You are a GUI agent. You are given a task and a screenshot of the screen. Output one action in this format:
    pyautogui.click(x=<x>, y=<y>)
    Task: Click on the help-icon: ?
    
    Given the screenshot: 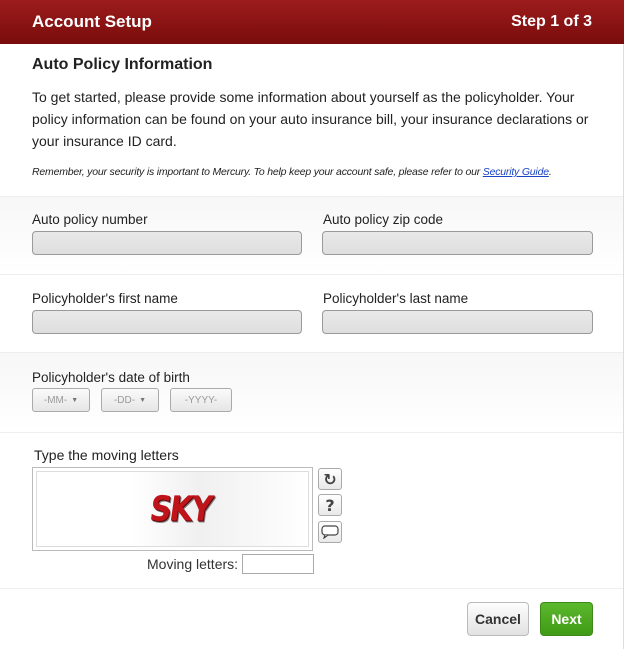 What is the action you would take?
    pyautogui.click(x=330, y=505)
    